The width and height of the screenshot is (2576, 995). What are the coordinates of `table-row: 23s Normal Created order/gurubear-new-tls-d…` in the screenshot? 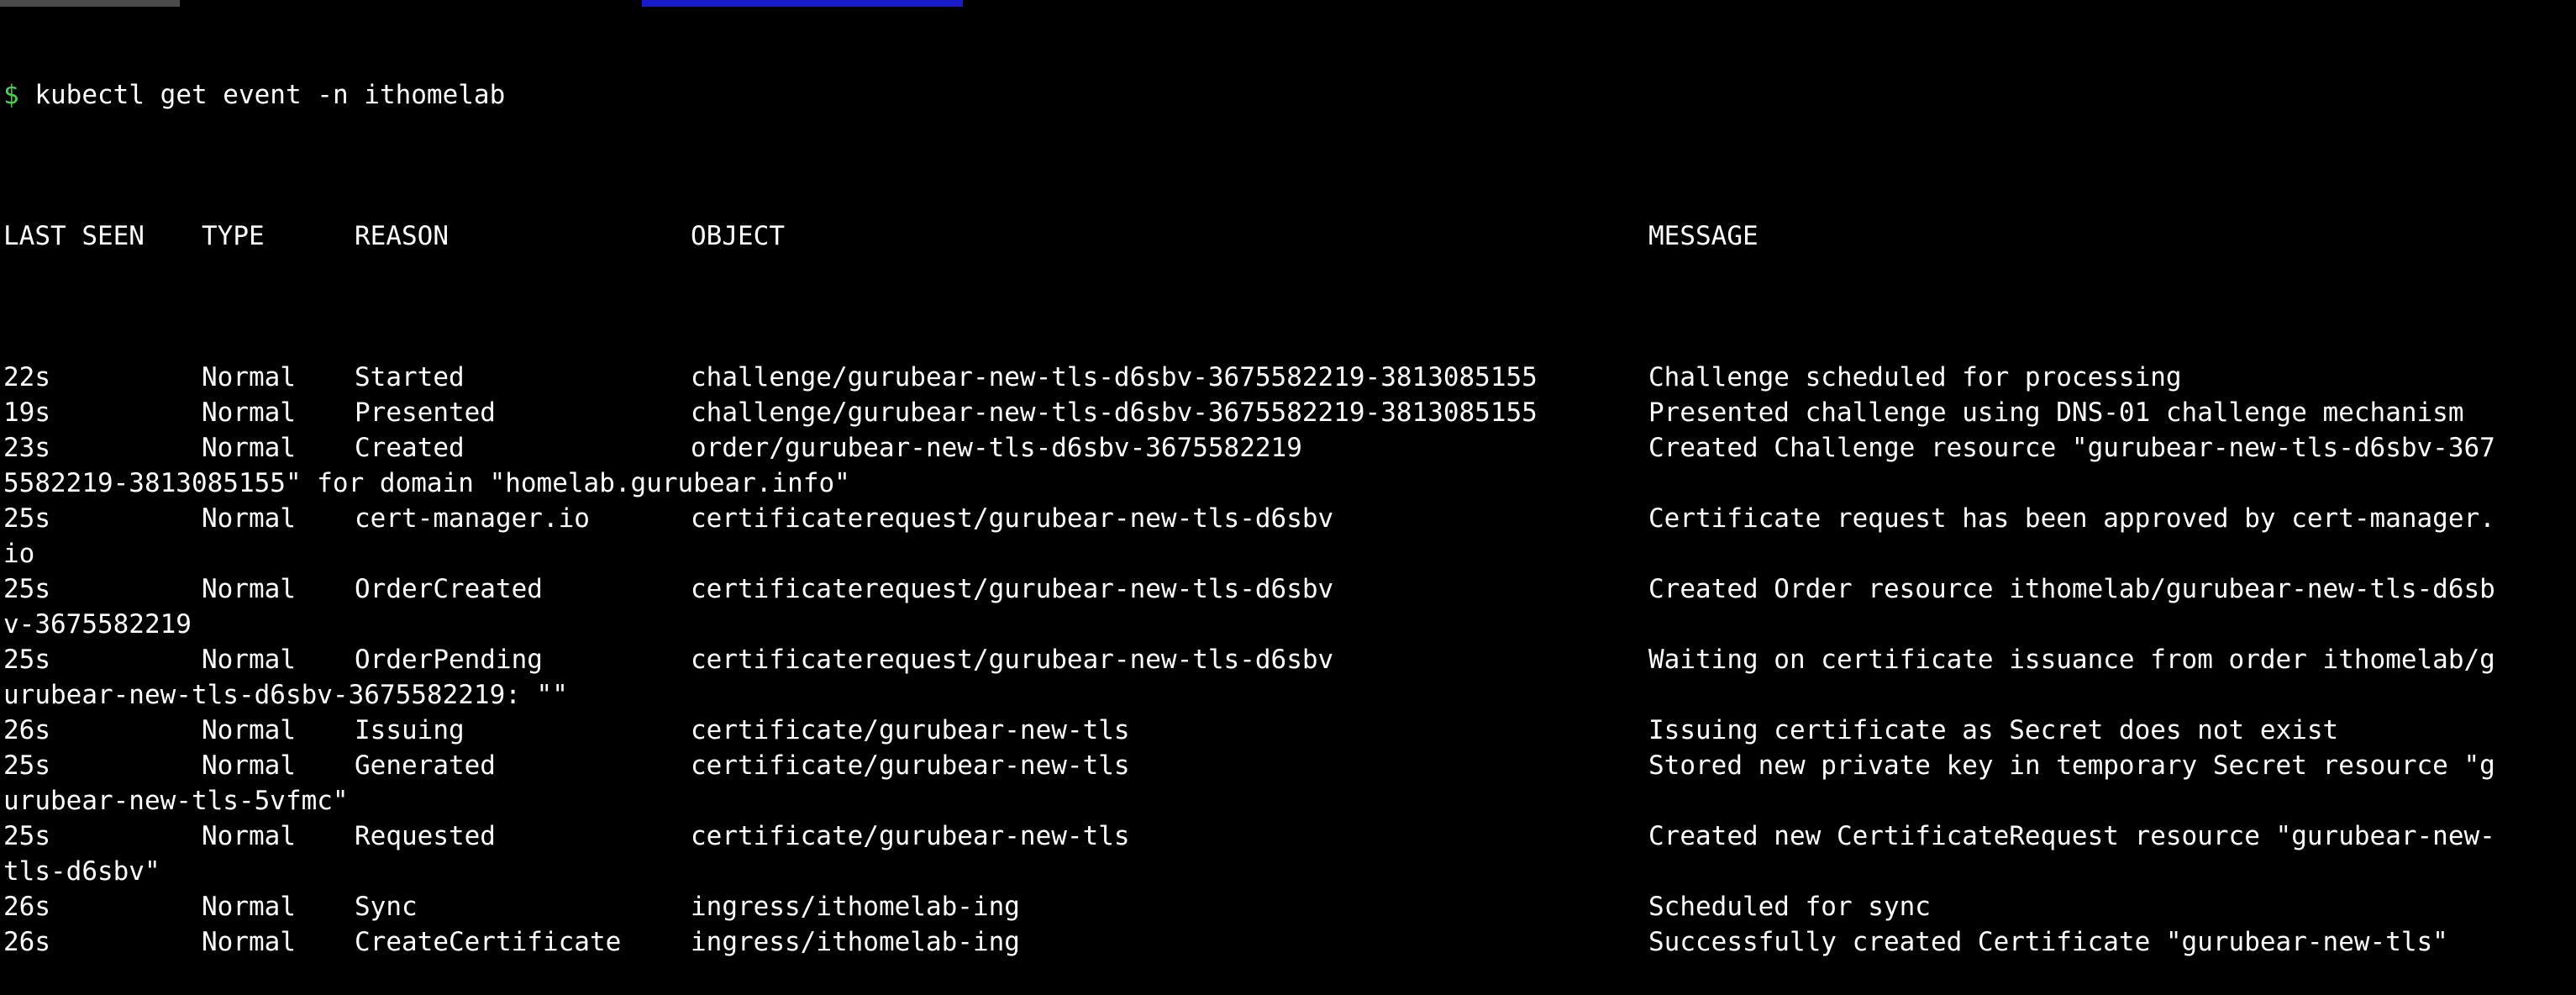 It's located at (1288, 448).